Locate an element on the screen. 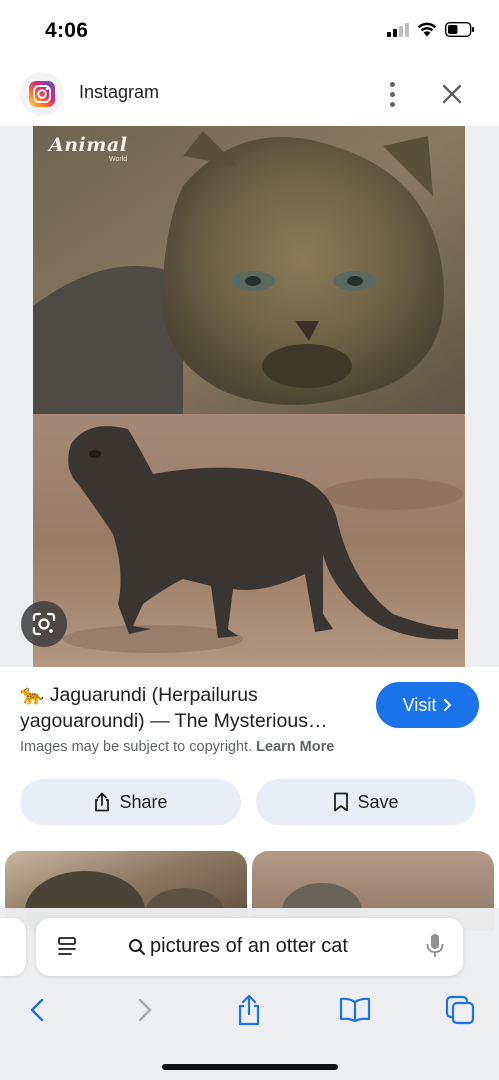 This screenshot has width=499, height=1080. visit-button: Visit is located at coordinates (427, 705).